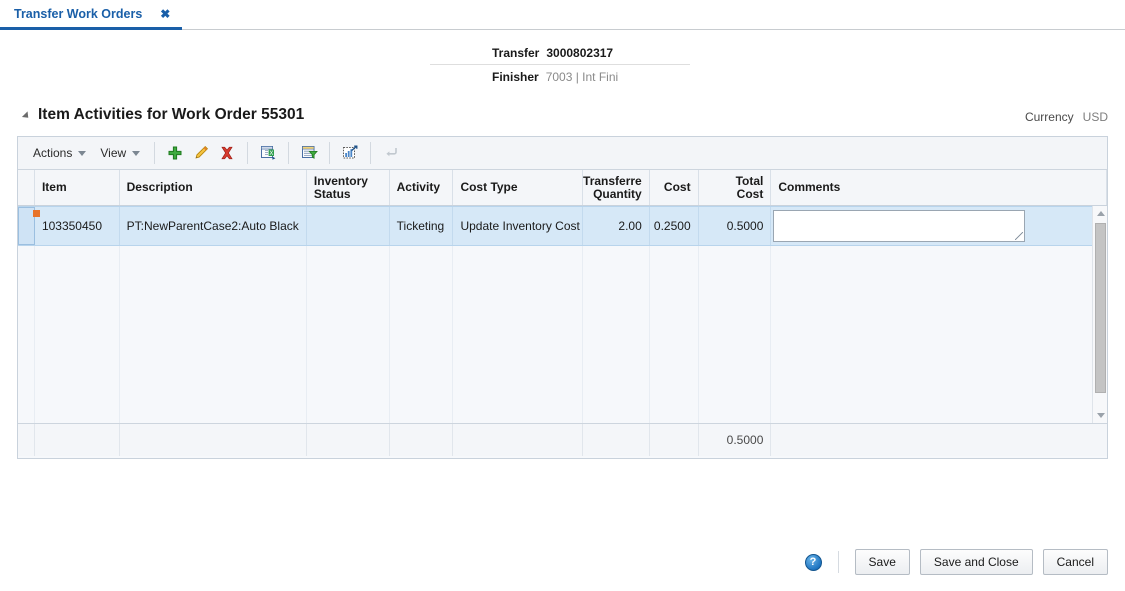 Image resolution: width=1125 pixels, height=591 pixels. What do you see at coordinates (617, 193) in the screenshot?
I see `column-header-transferred-quantity-line2: Quantity` at bounding box center [617, 193].